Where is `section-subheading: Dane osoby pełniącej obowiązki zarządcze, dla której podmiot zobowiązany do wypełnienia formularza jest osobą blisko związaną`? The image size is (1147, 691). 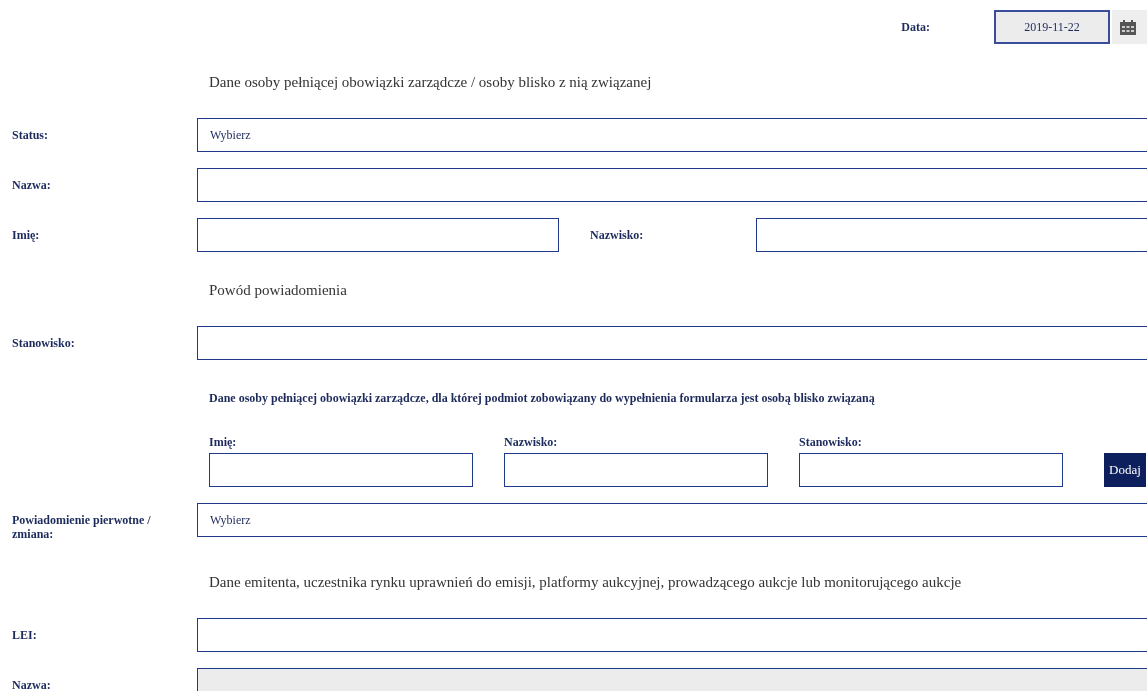 section-subheading: Dane osoby pełniącej obowiązki zarządcze, dla której podmiot zobowiązany do wypełnienia formularza jest osobą blisko związaną is located at coordinates (542, 398).